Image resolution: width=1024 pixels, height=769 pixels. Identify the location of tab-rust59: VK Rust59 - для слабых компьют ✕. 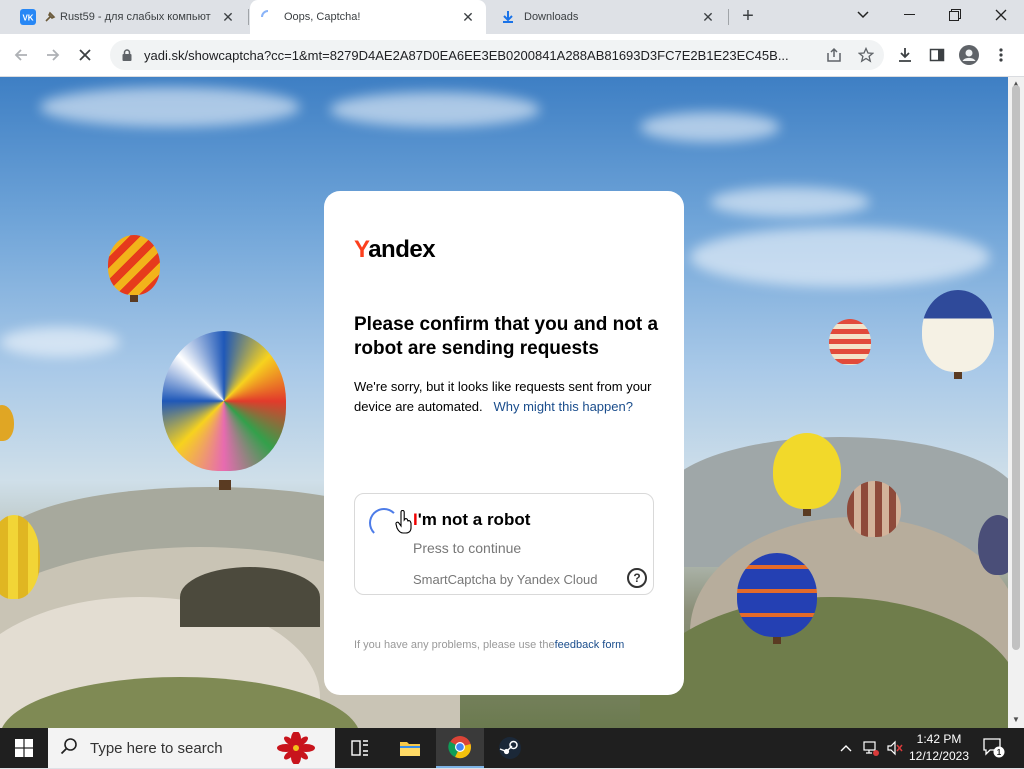
(128, 17).